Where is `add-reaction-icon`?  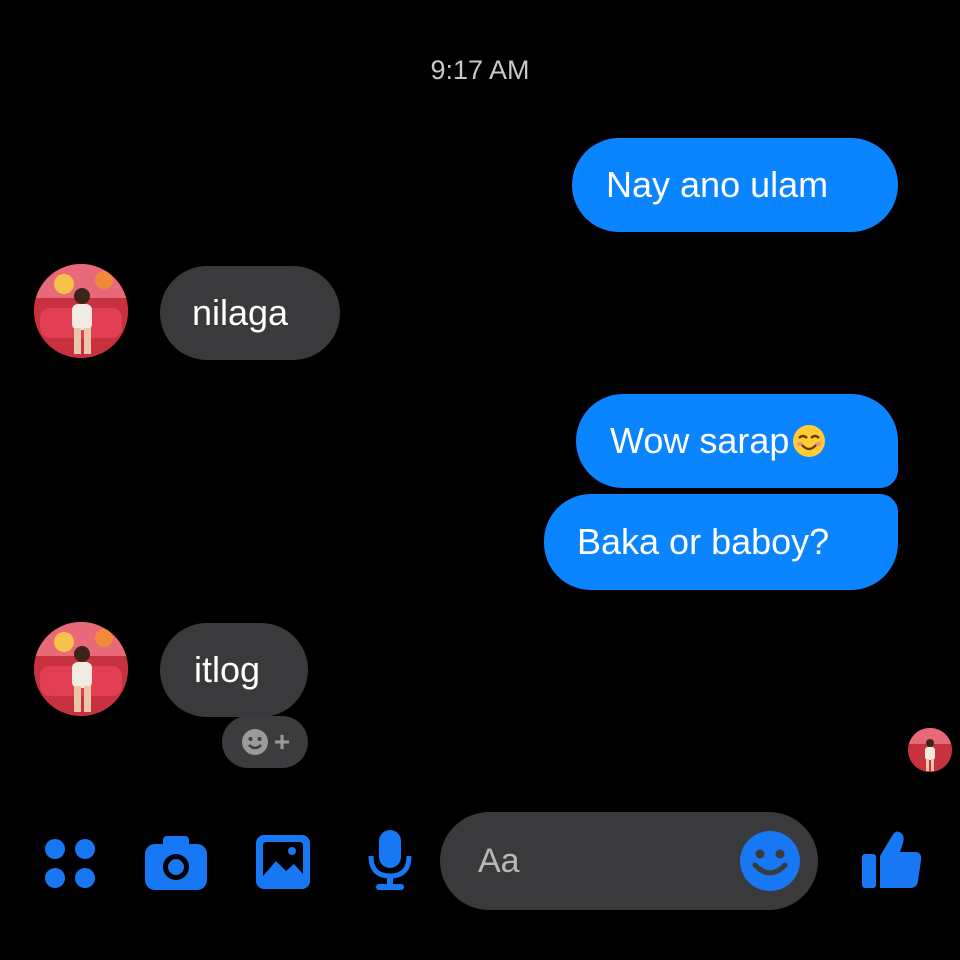
add-reaction-icon is located at coordinates (254, 742).